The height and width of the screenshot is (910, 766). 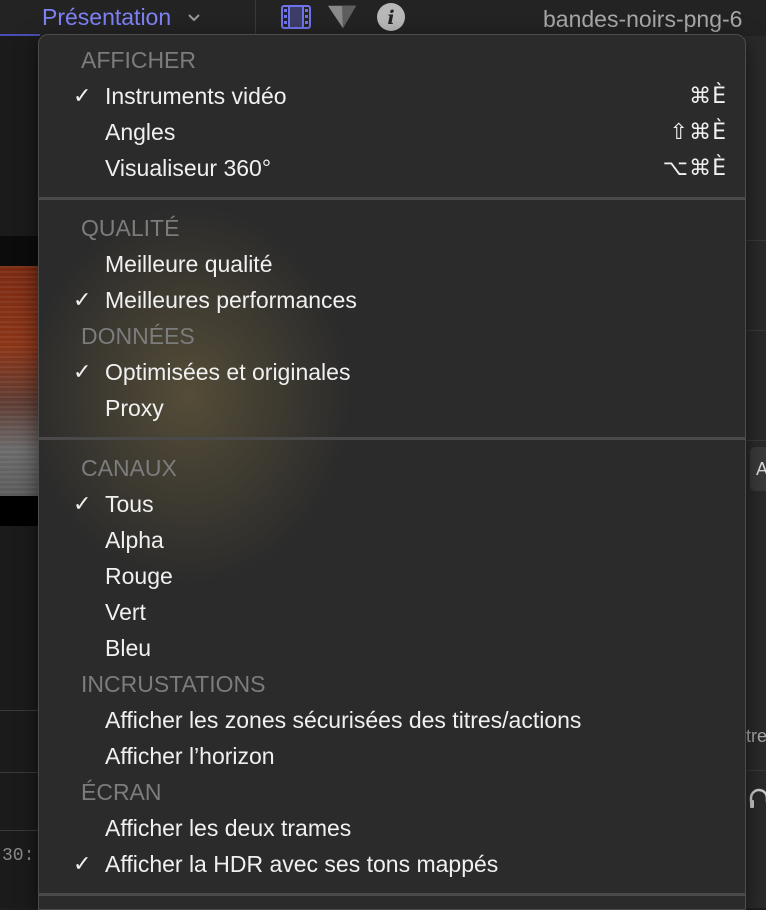 What do you see at coordinates (130, 228) in the screenshot?
I see `section-title-qualite: QUALITÉ` at bounding box center [130, 228].